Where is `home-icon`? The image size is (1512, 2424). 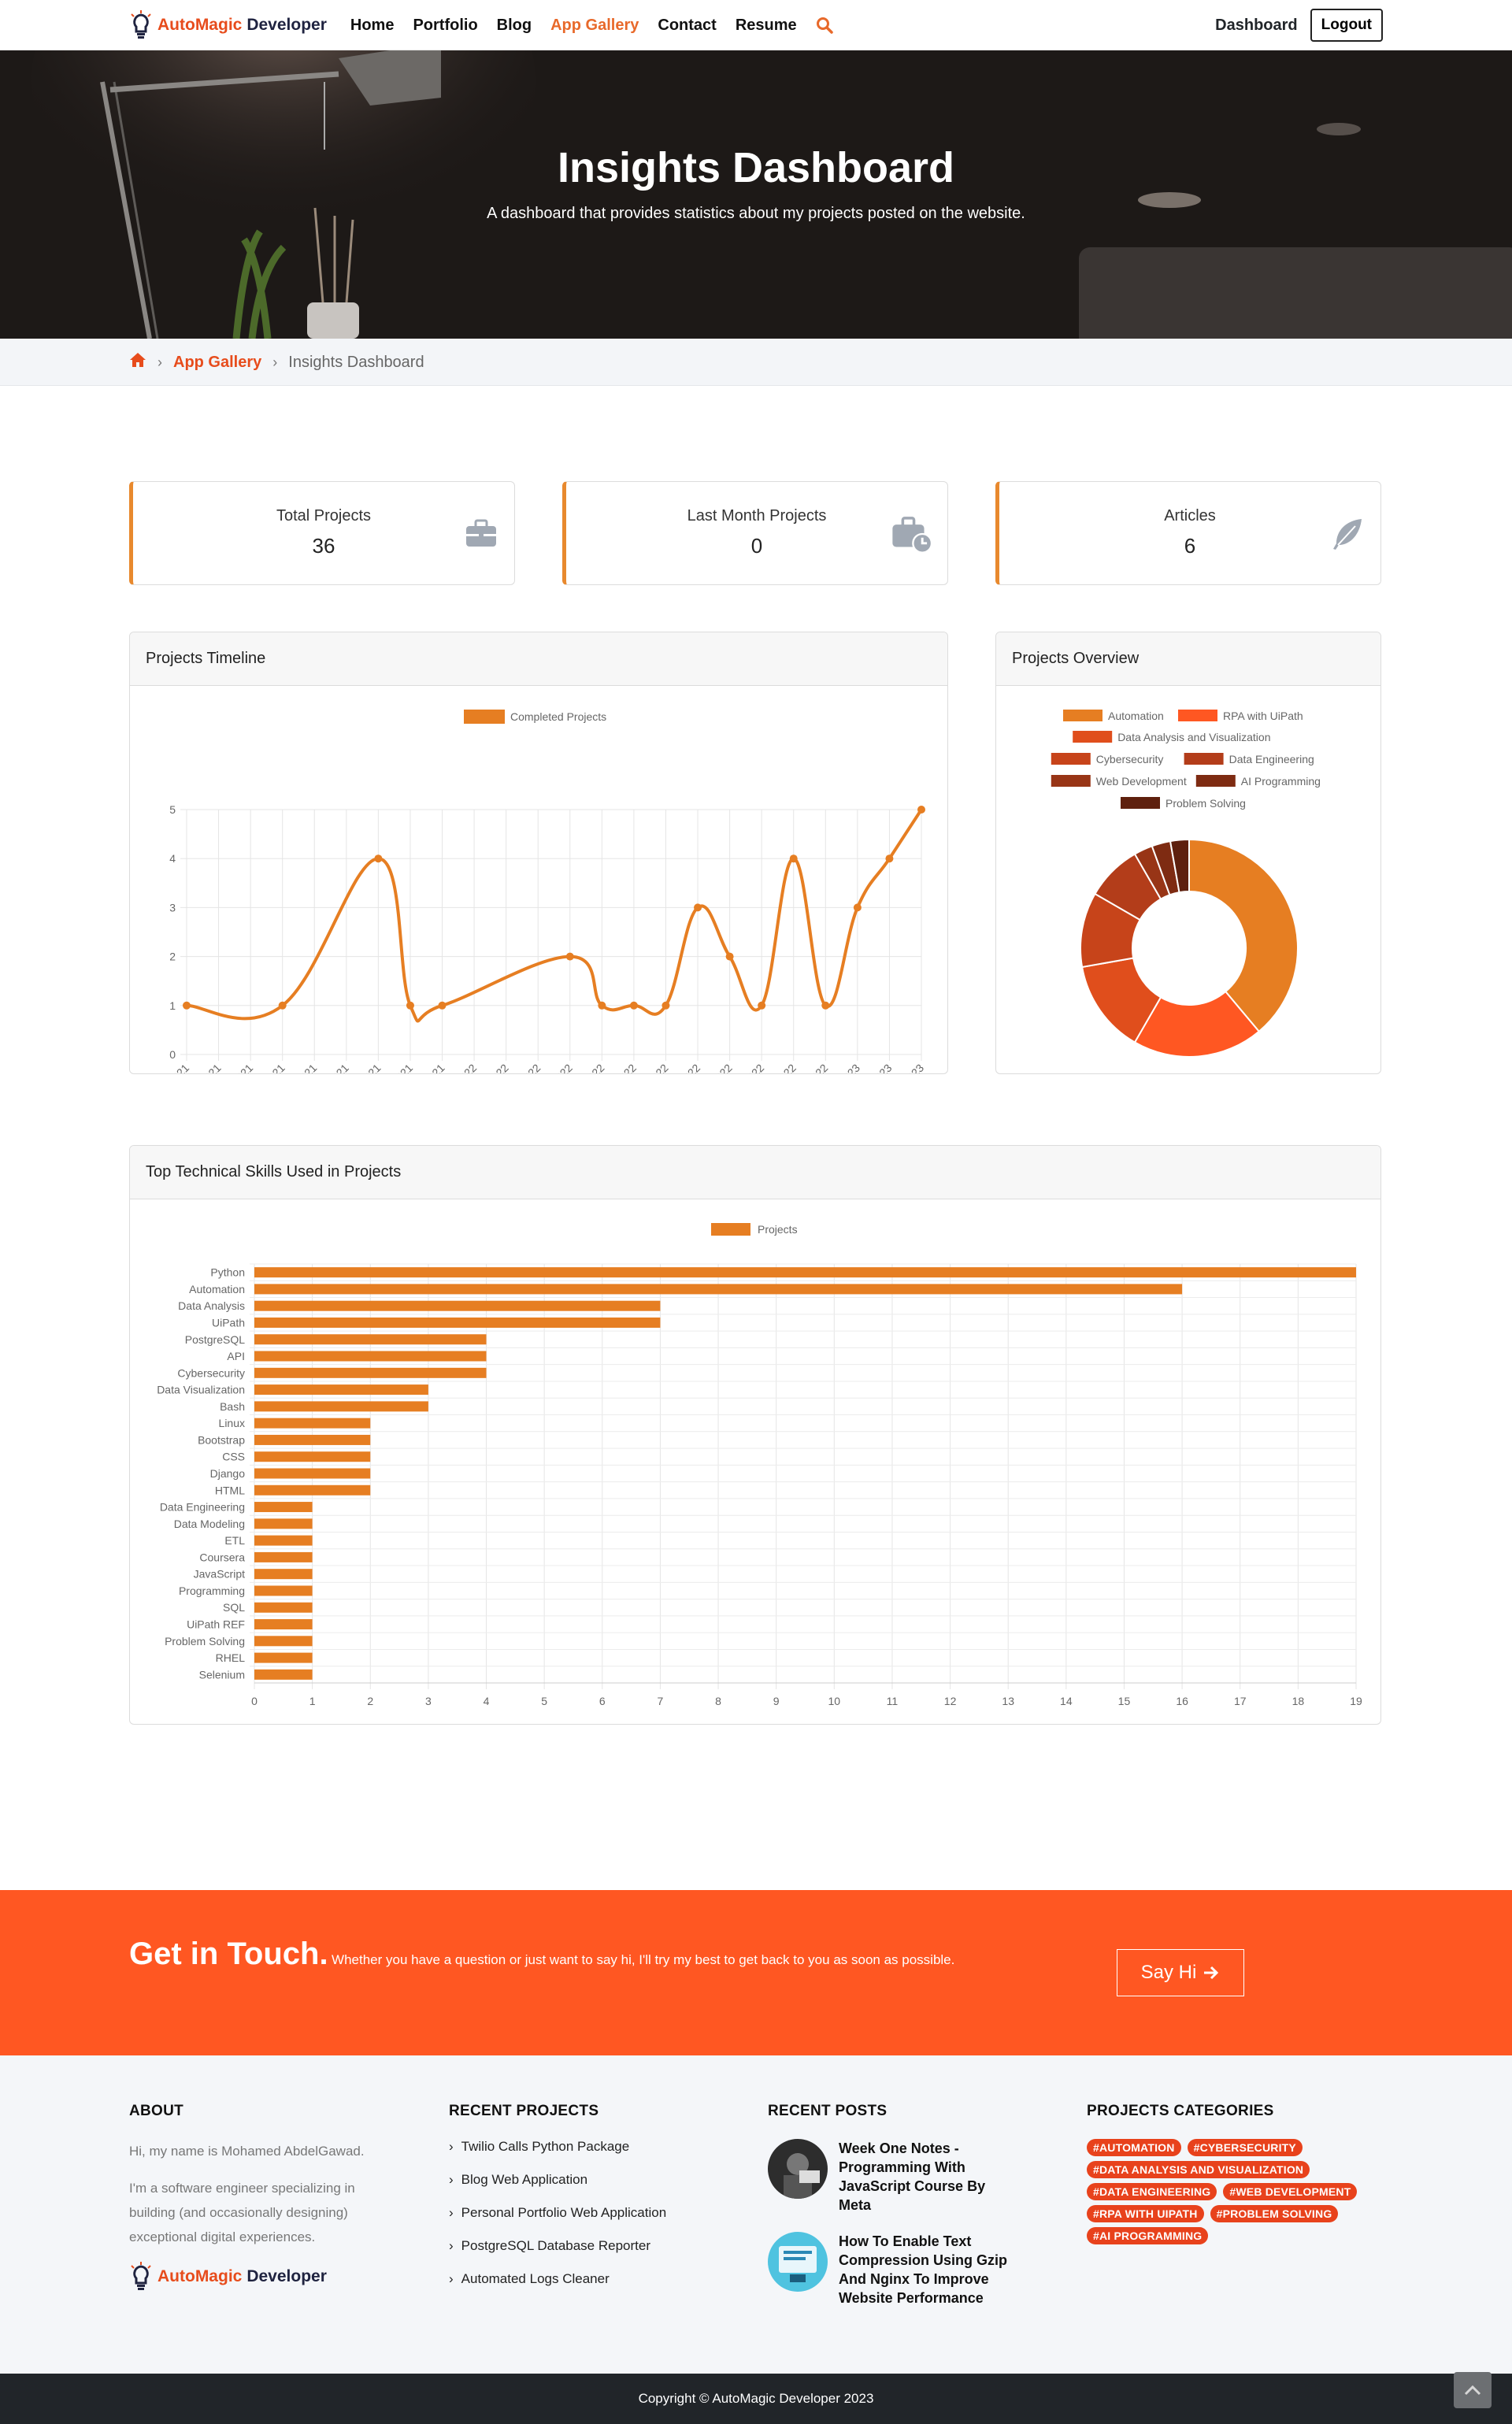 home-icon is located at coordinates (137, 362).